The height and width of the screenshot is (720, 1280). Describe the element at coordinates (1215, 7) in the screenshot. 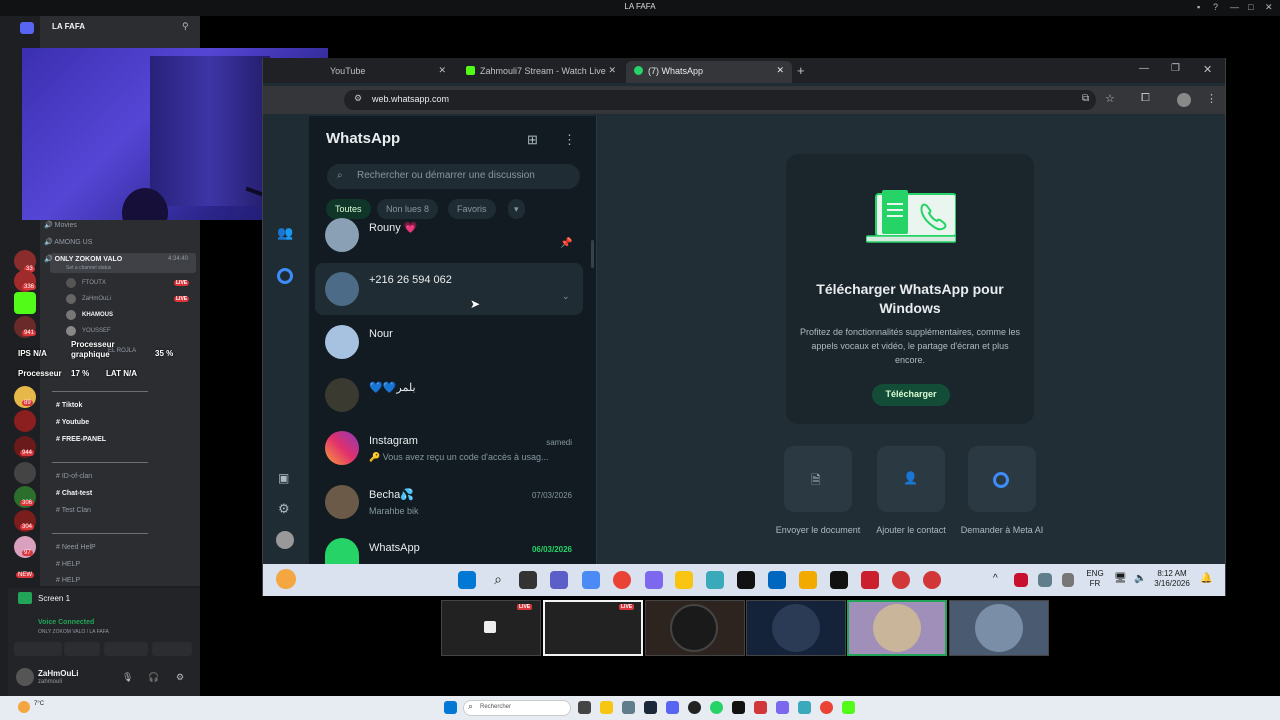

I see `help-icon: ?` at that location.